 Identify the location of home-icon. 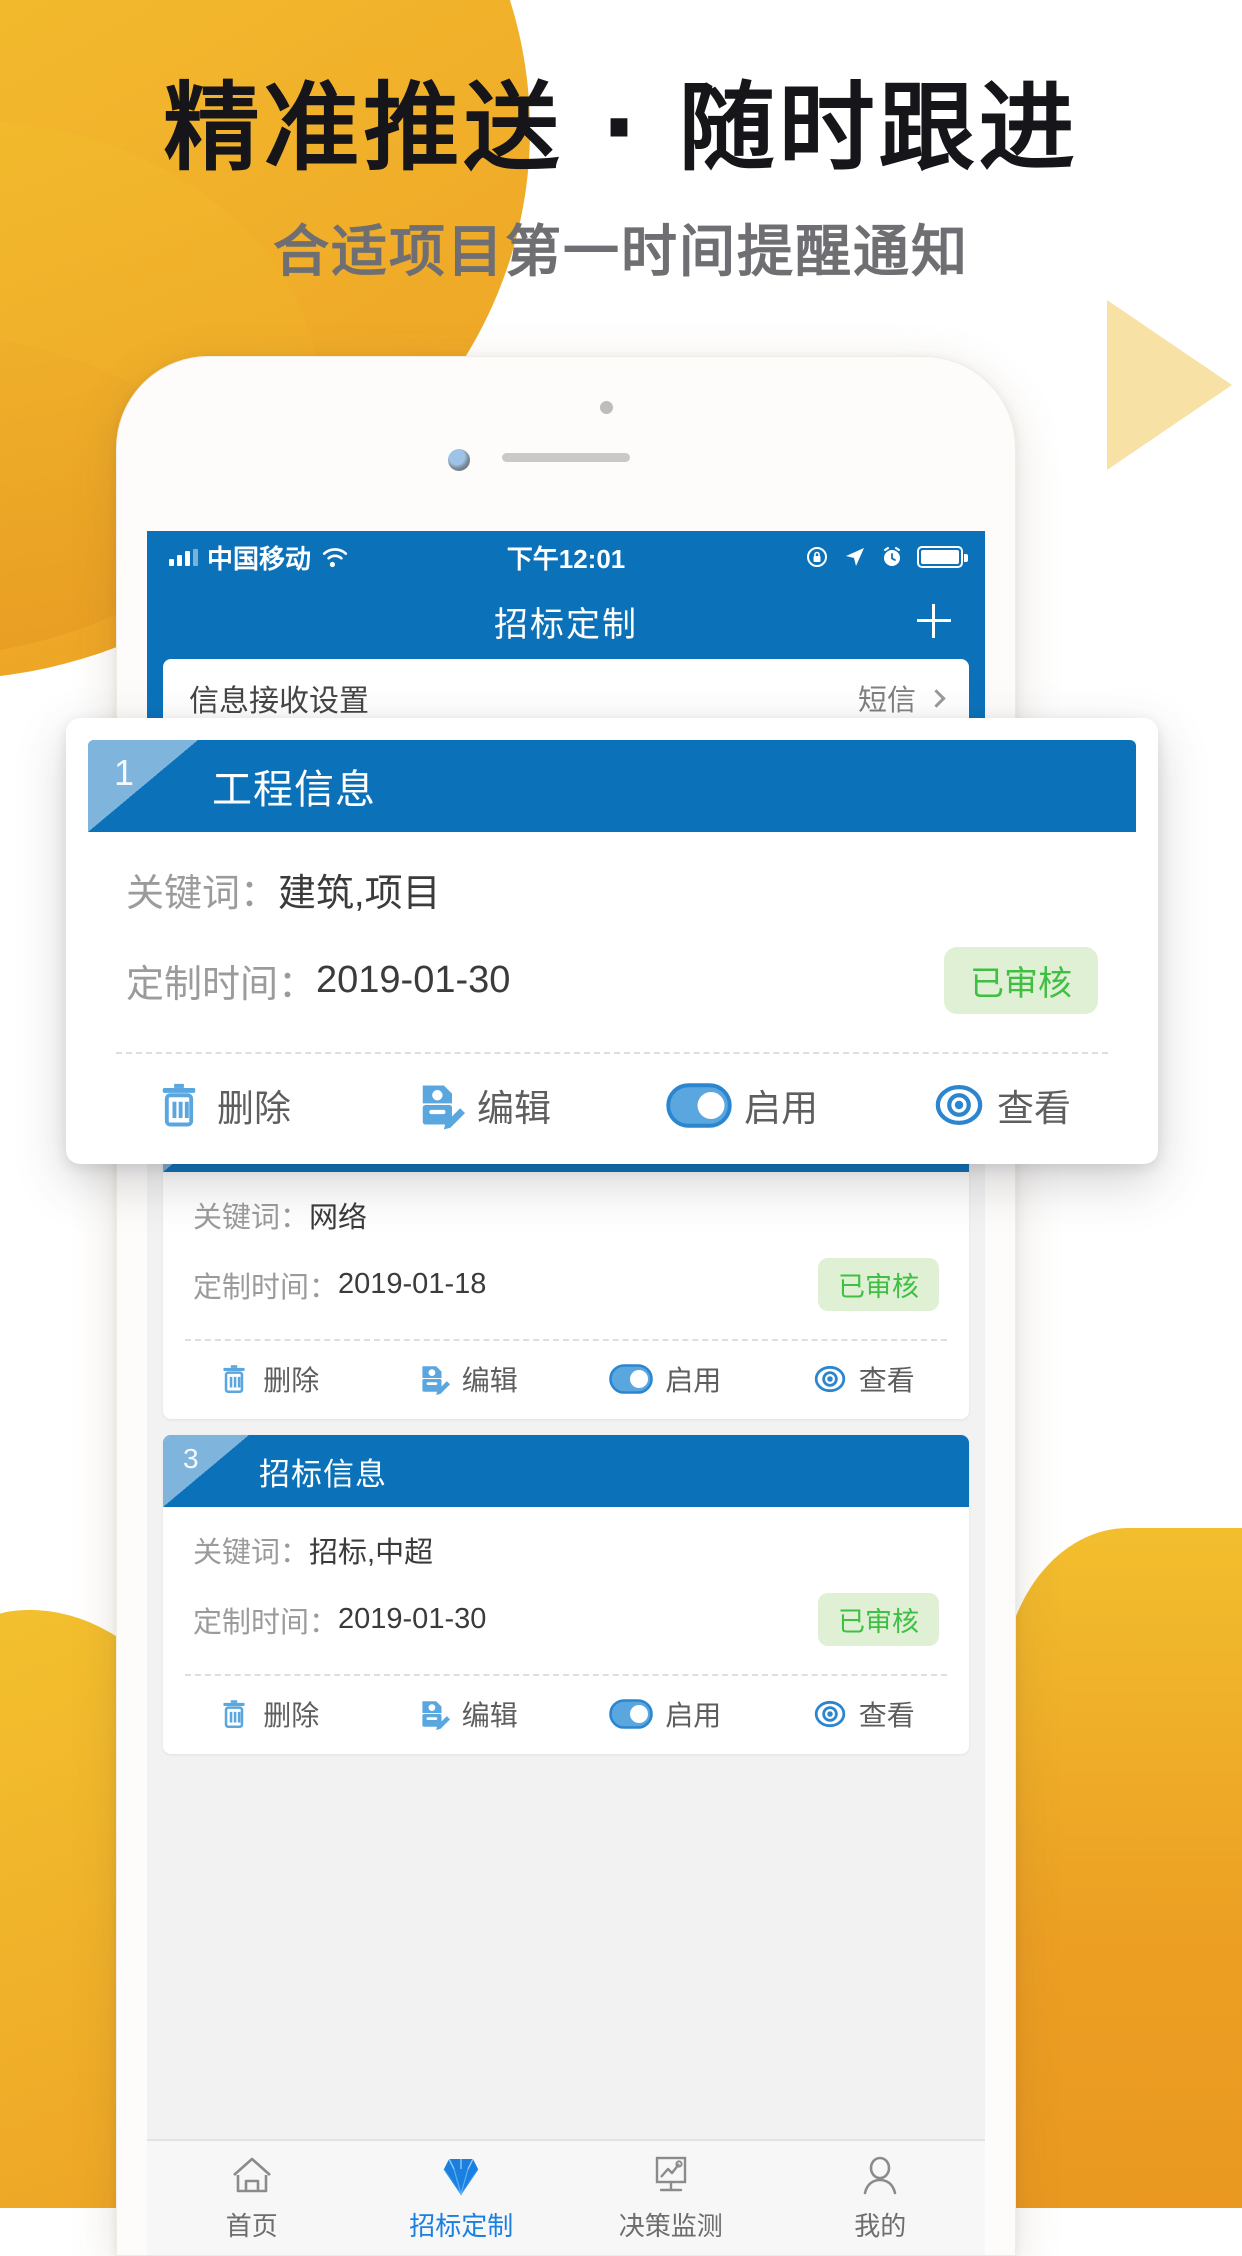
(251, 2174).